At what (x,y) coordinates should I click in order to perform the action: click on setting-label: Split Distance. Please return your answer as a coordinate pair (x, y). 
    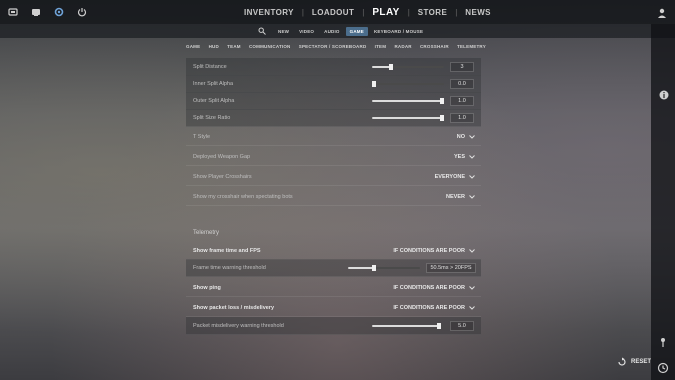
    Looking at the image, I should click on (210, 66).